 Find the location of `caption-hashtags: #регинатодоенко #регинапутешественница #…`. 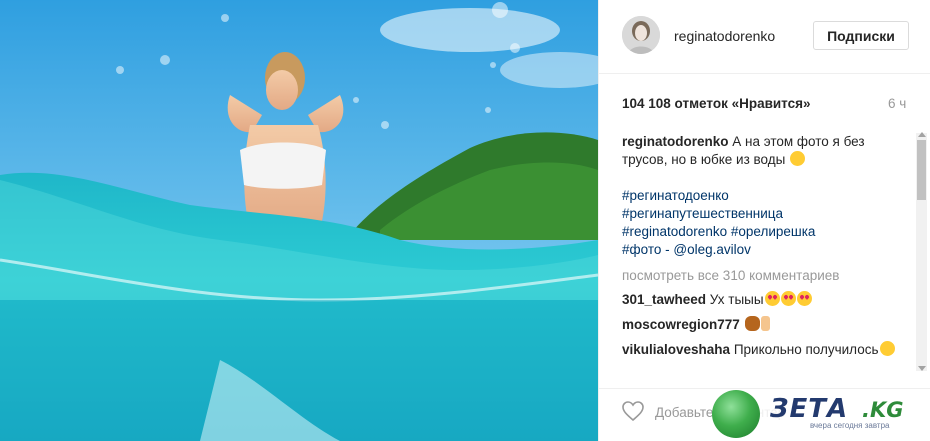

caption-hashtags: #регинатодоенко #регинапутешественница #… is located at coordinates (762, 223).